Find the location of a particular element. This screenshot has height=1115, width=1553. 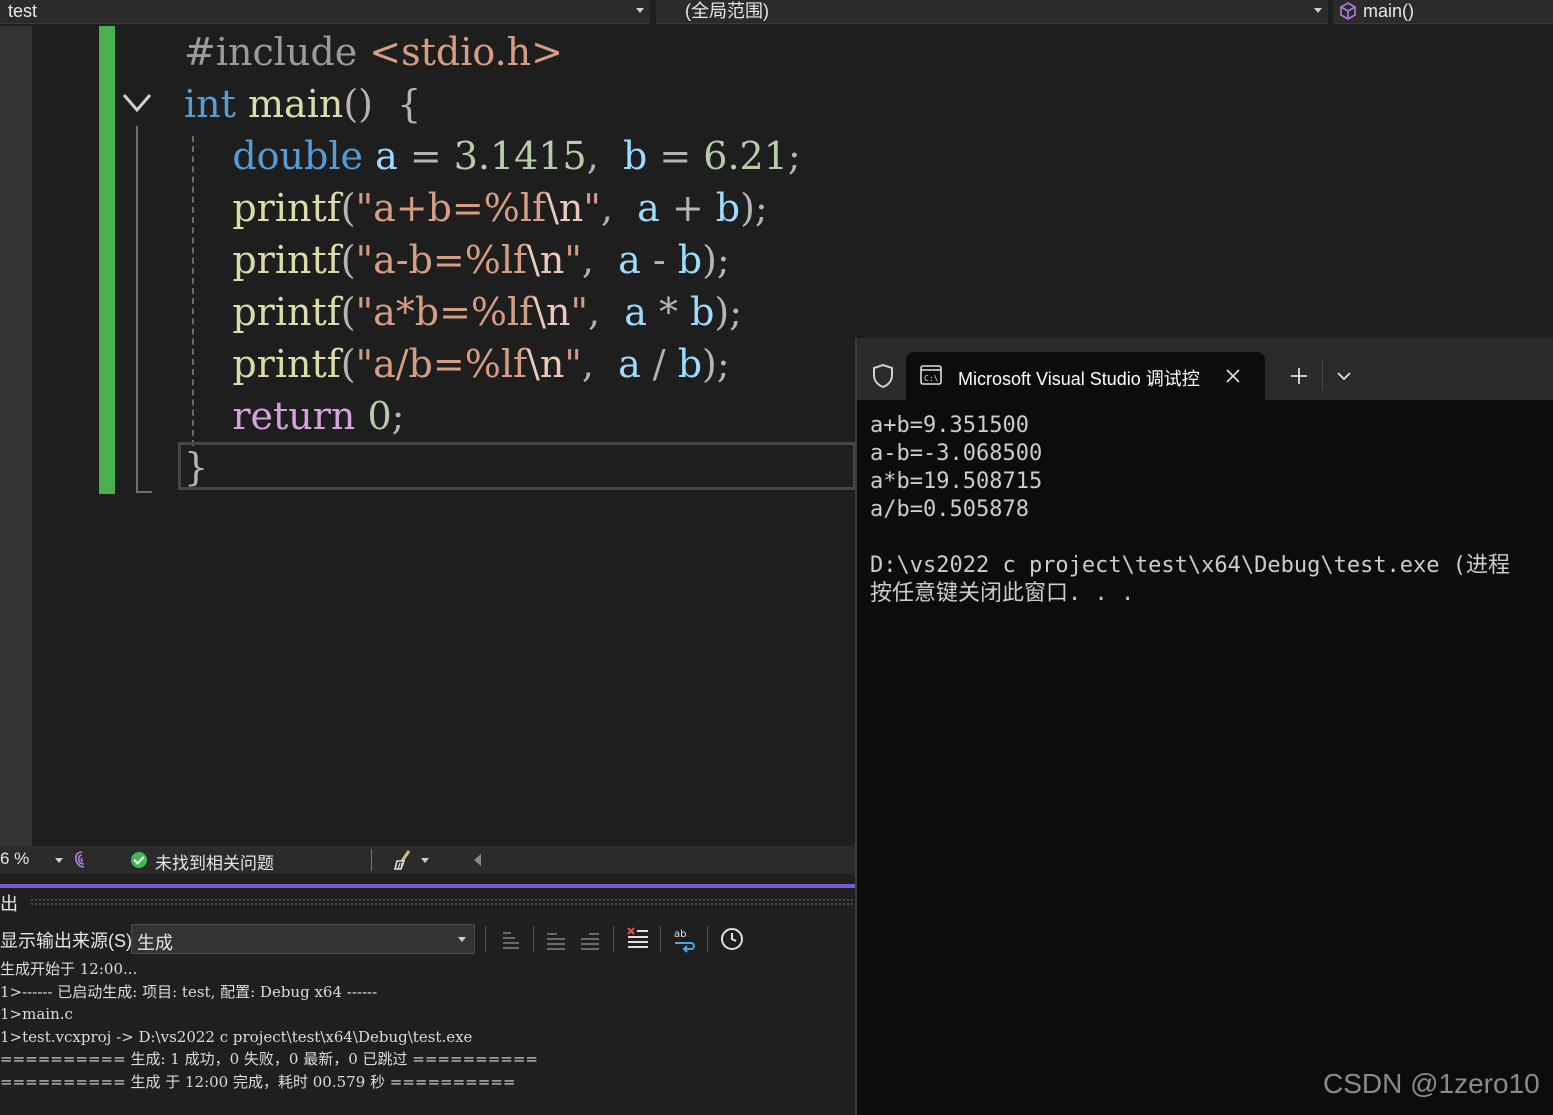

code-line: return 0; is located at coordinates (294, 416).